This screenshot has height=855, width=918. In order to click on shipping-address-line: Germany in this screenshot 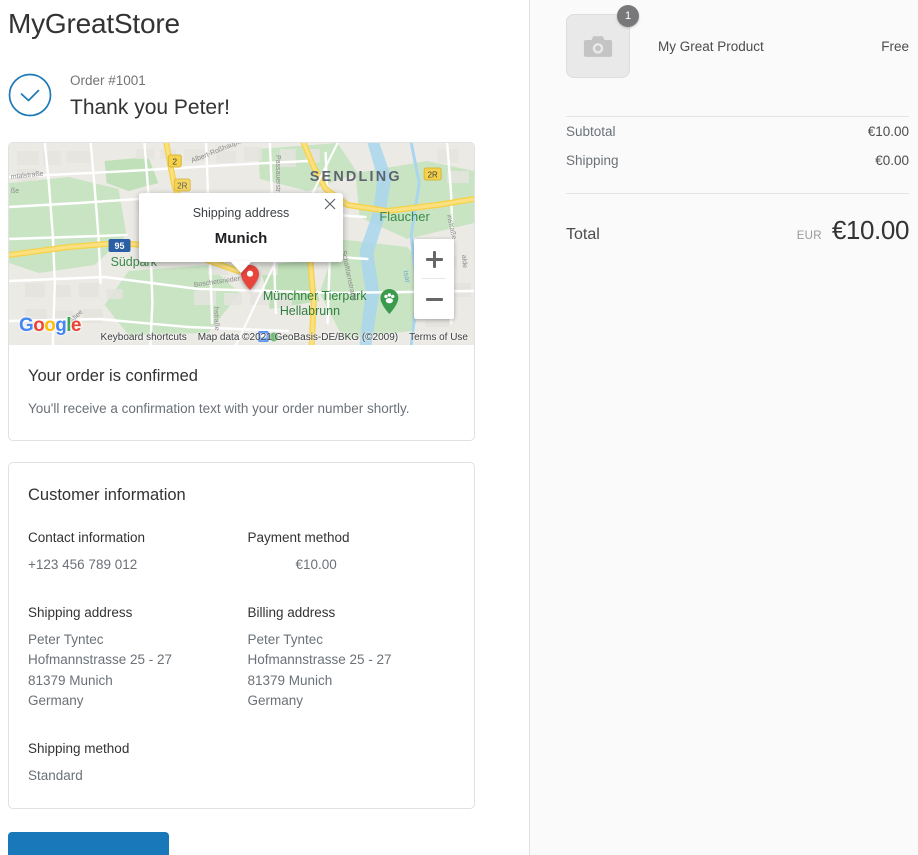, I will do `click(56, 700)`.